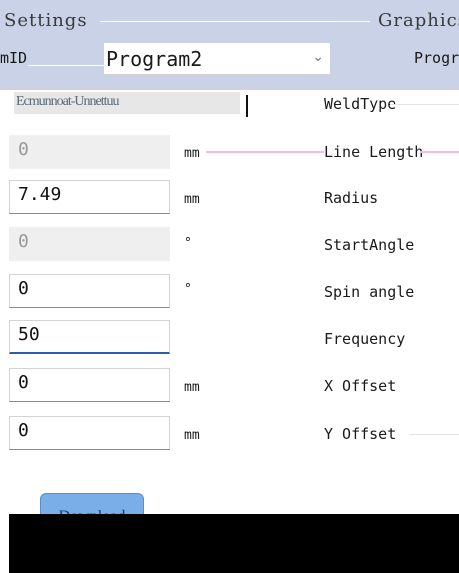  Describe the element at coordinates (434, 434) in the screenshot. I see `y-offset-line` at that location.